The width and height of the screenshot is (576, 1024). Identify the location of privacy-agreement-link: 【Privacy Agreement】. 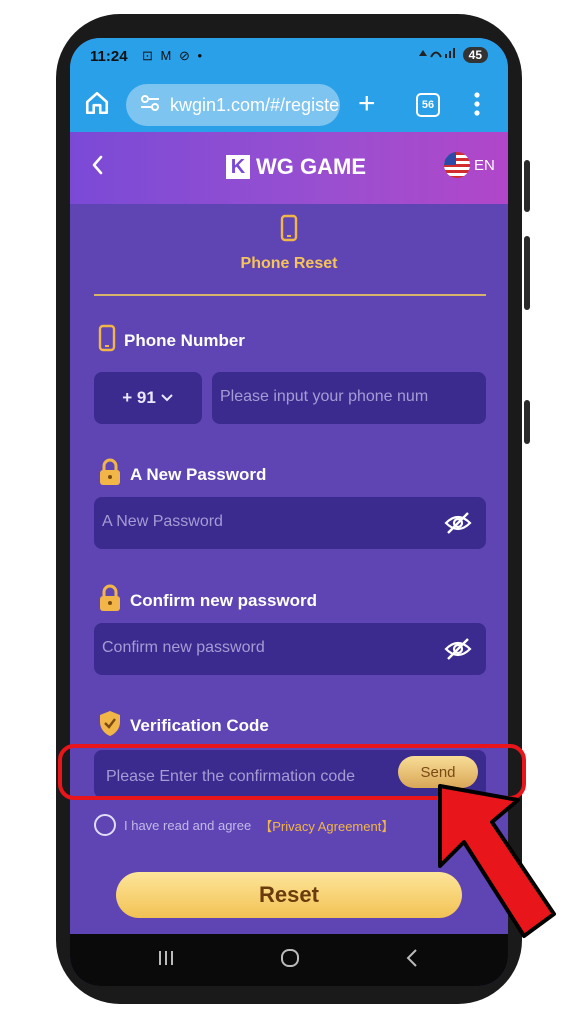
(326, 825).